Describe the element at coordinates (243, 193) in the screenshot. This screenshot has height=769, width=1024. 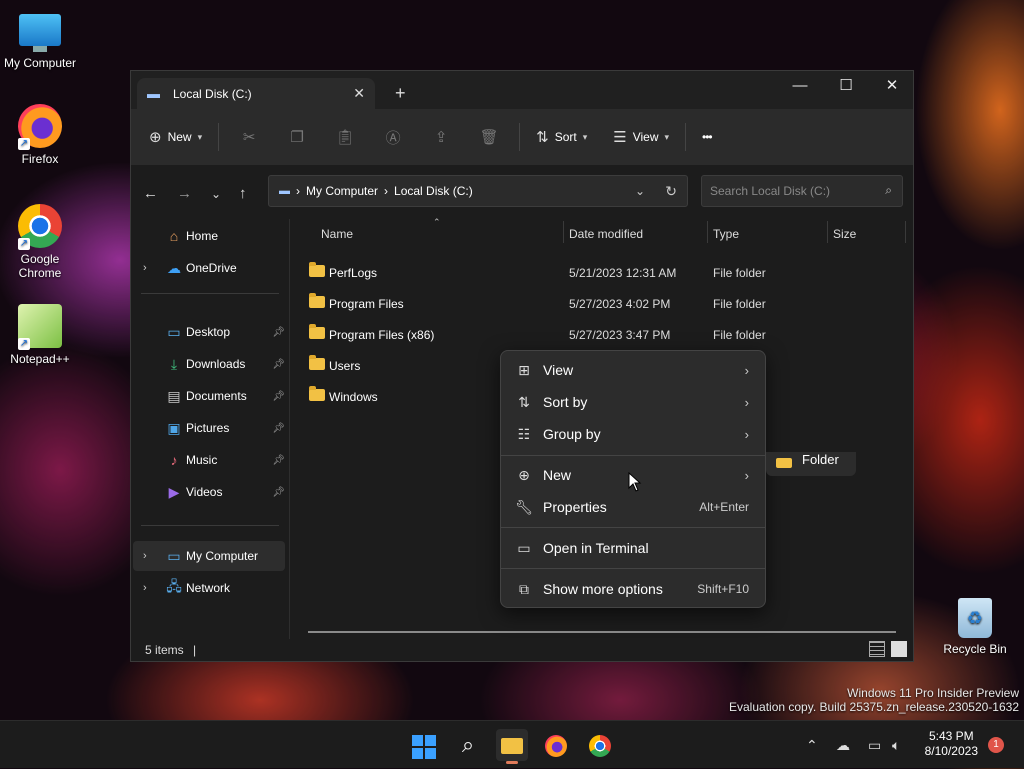
I see `up-arrow-icon: ↑` at that location.